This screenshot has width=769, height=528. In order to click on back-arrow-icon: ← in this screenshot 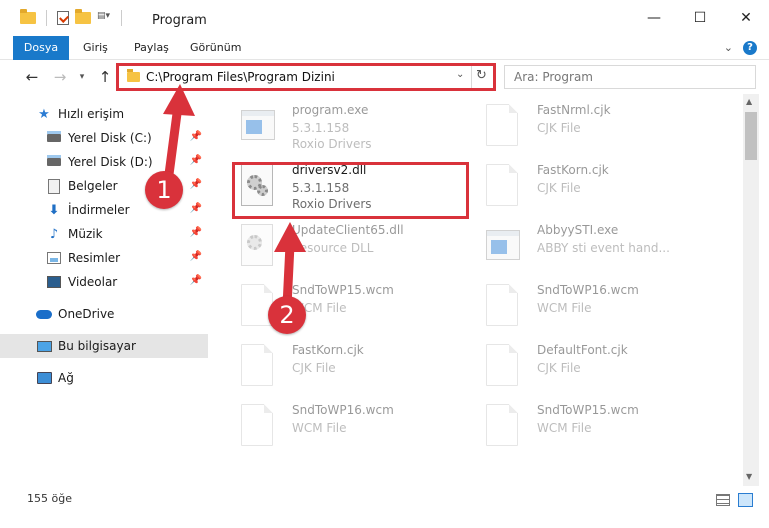, I will do `click(32, 77)`.